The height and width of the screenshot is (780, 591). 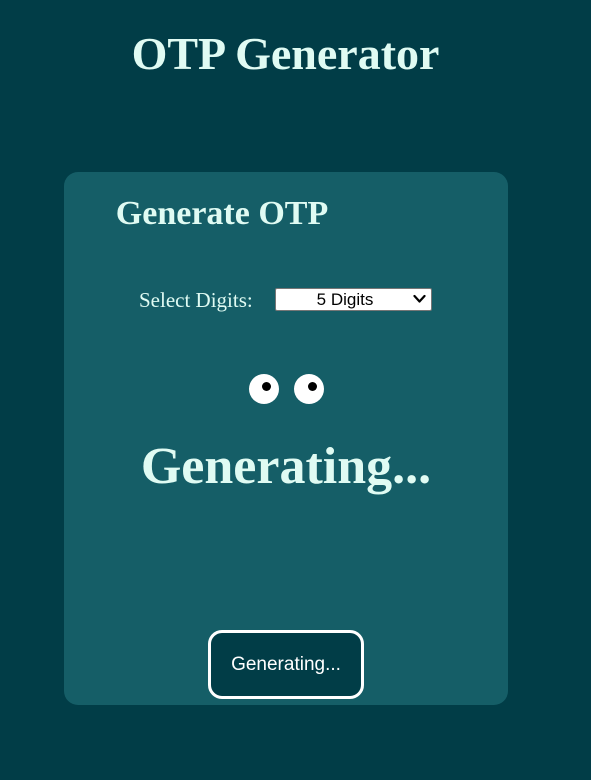 I want to click on right-eye-icon, so click(x=309, y=389).